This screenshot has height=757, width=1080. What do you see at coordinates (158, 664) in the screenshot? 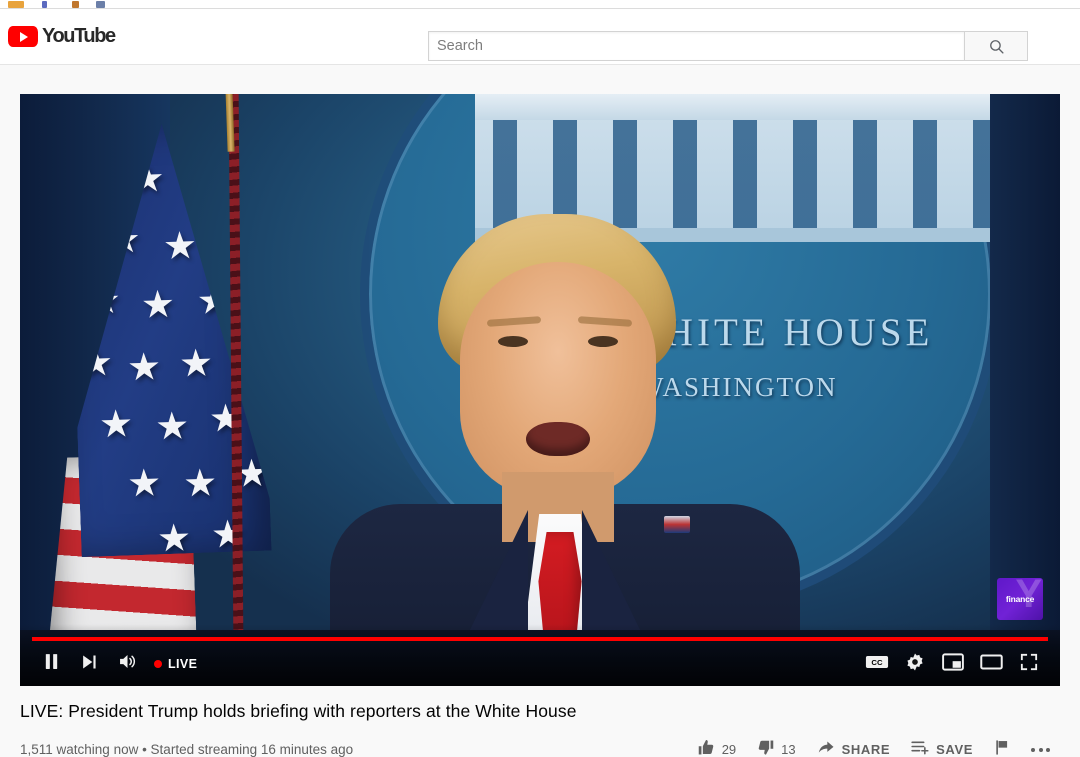
I see `live-dot-icon` at bounding box center [158, 664].